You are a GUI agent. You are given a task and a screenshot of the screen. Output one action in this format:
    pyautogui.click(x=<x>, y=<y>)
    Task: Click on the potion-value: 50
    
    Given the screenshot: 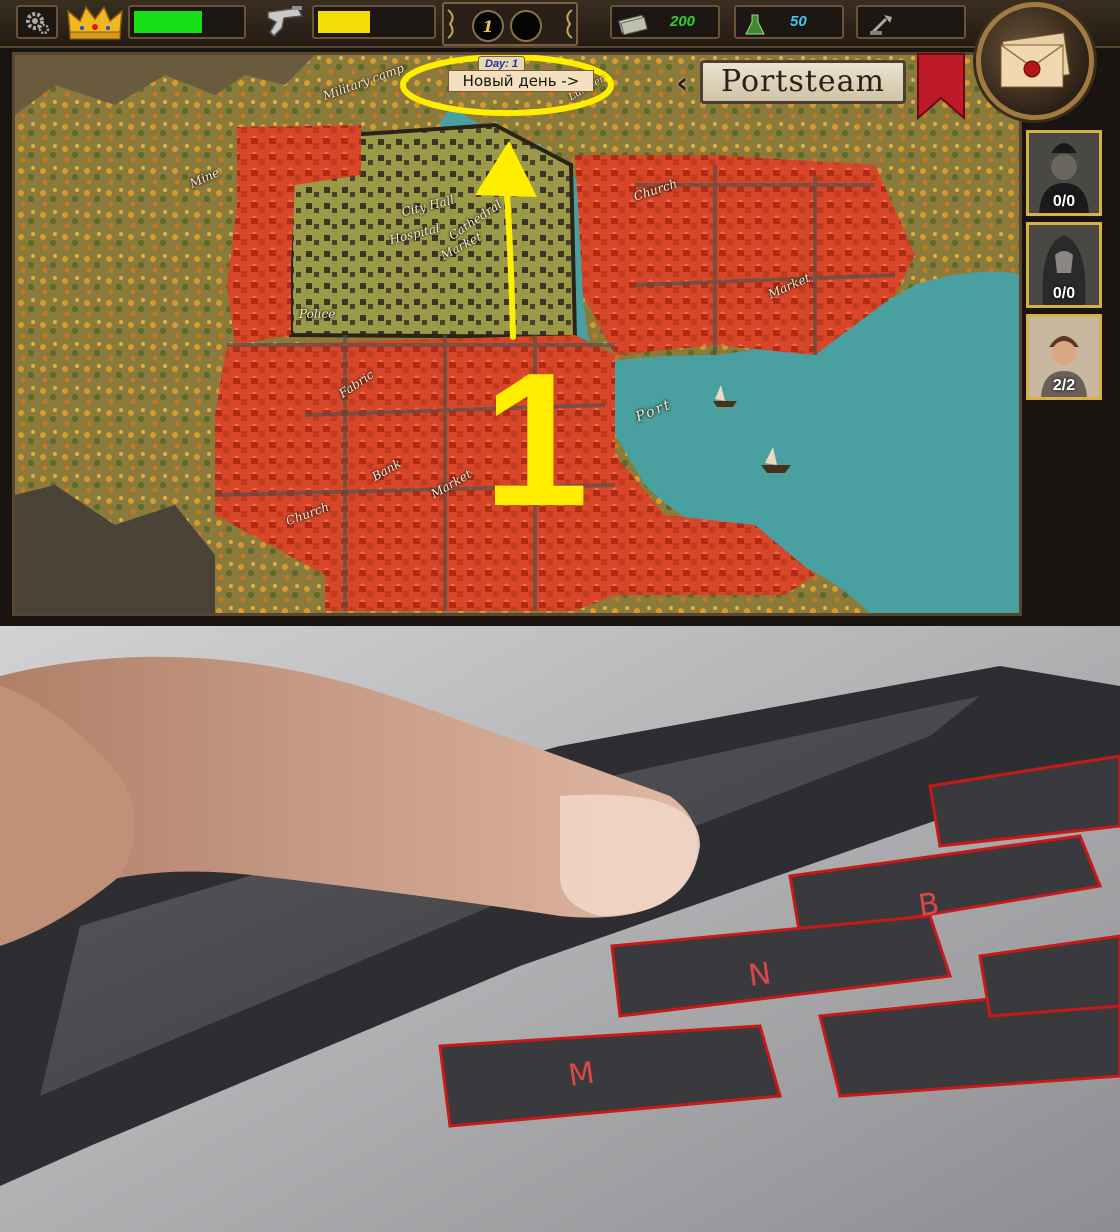 What is the action you would take?
    pyautogui.click(x=798, y=21)
    